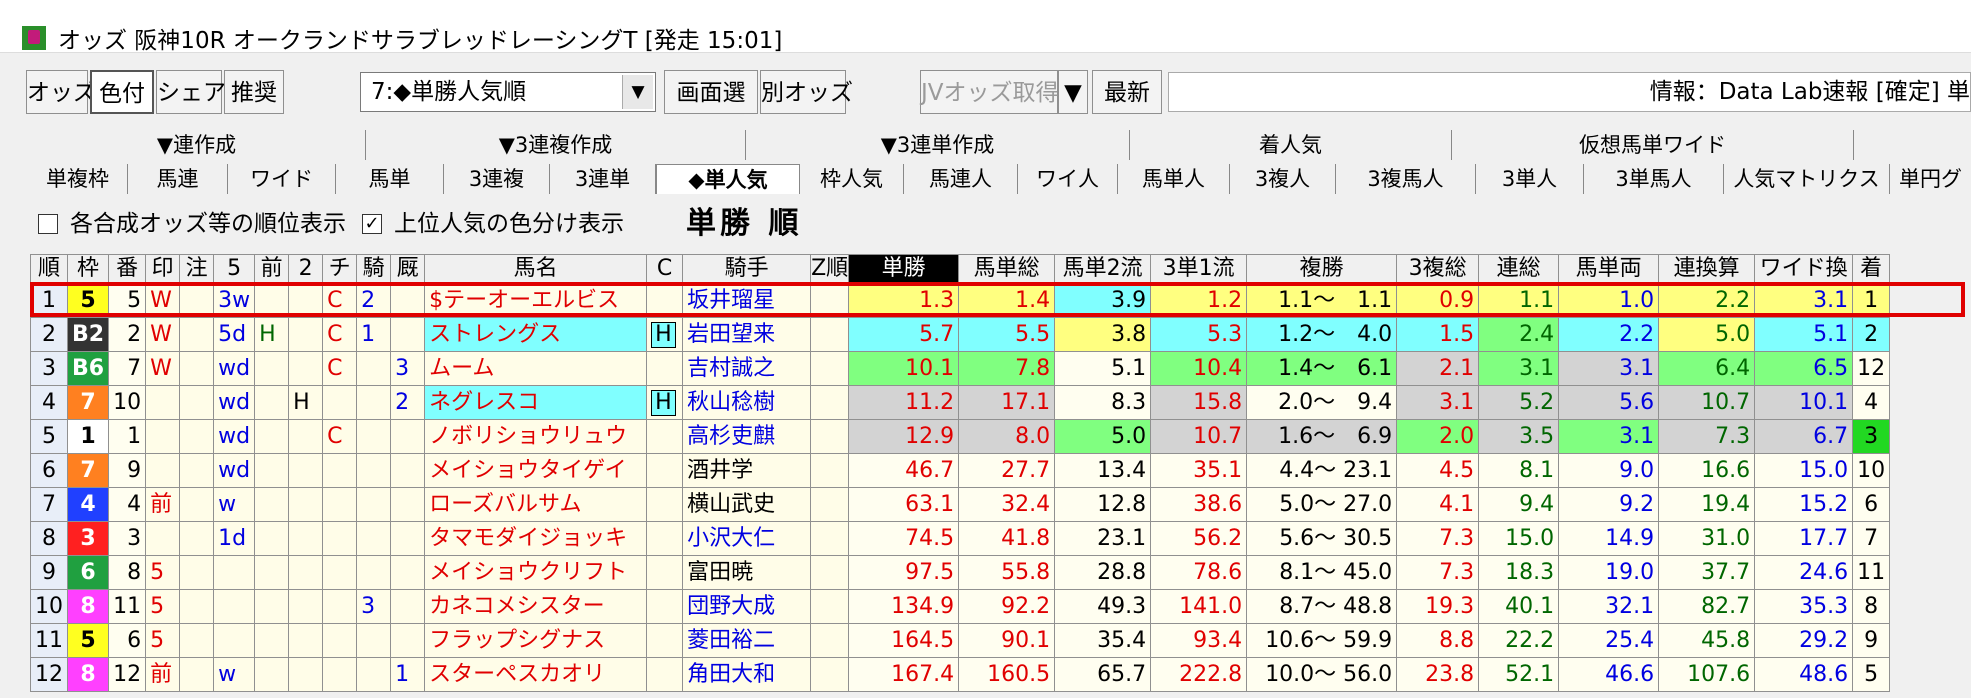  Describe the element at coordinates (1007, 674) in the screenshot. I see `cell-umatan-total: 160.5` at that location.